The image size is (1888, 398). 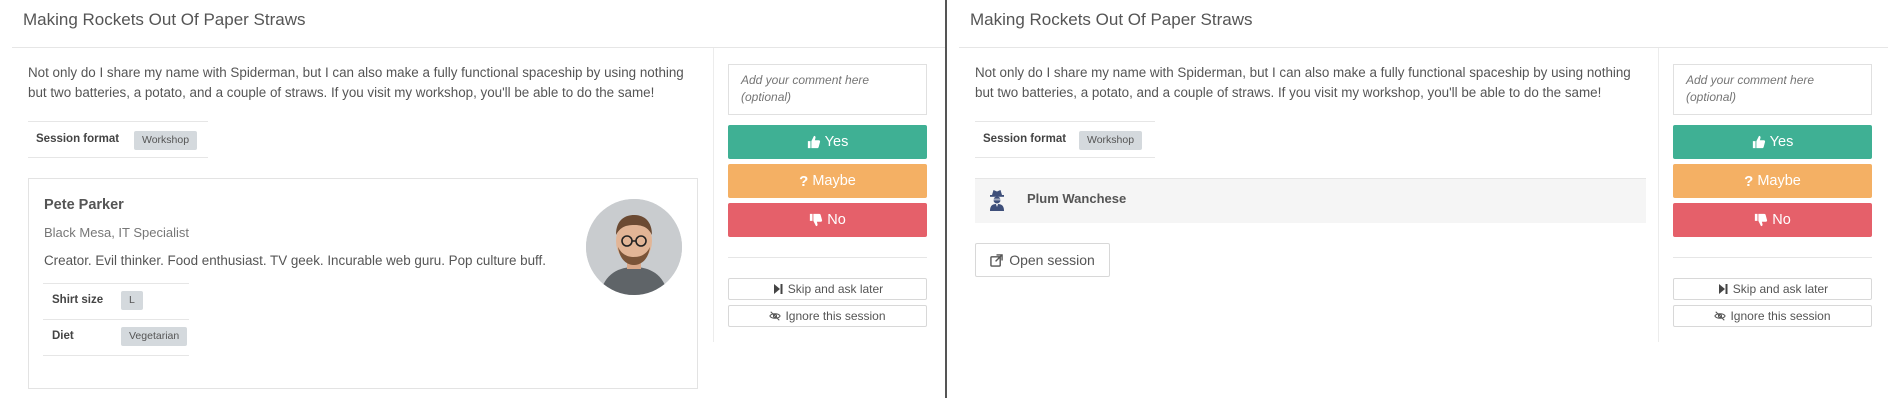 I want to click on anonymous-speaker-name: Plum Wanchese, so click(x=1077, y=198).